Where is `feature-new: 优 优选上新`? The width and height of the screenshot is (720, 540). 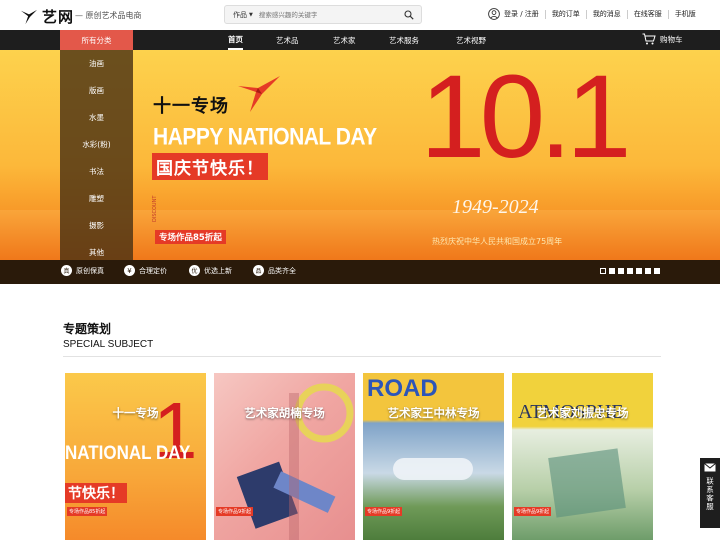
feature-new: 优 优选上新 is located at coordinates (210, 270).